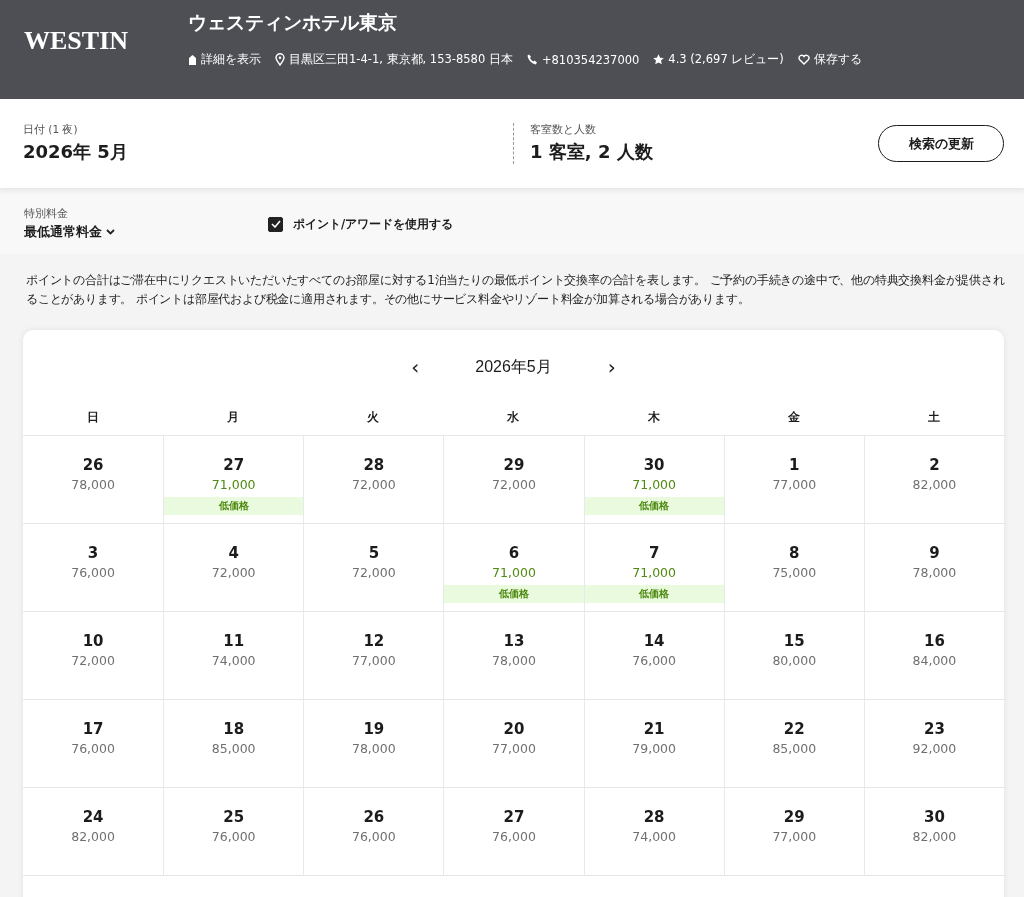 This screenshot has height=897, width=1024. Describe the element at coordinates (373, 224) in the screenshot. I see `use-points-label: ポイント/アワードを使用する` at that location.